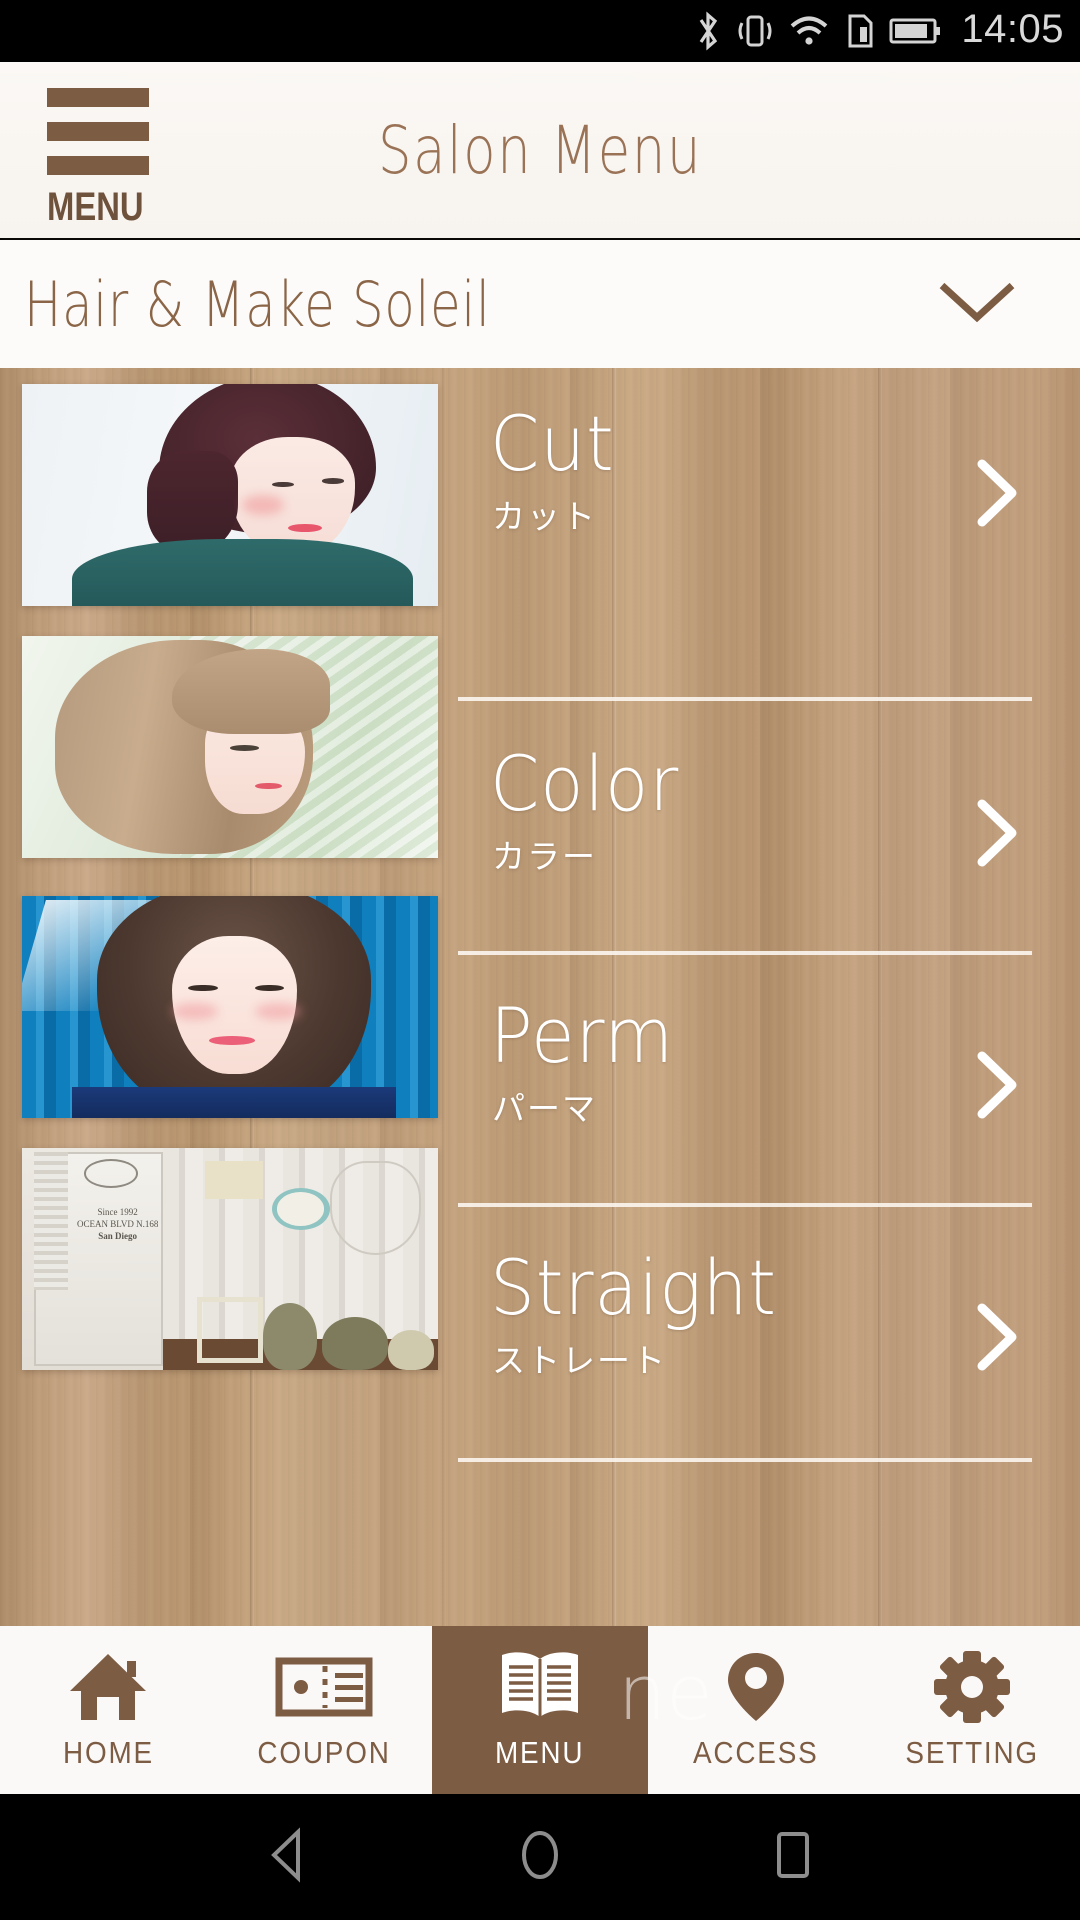 The width and height of the screenshot is (1080, 1920). Describe the element at coordinates (540, 304) in the screenshot. I see `salon-selector: Hair & Make Soleil` at that location.